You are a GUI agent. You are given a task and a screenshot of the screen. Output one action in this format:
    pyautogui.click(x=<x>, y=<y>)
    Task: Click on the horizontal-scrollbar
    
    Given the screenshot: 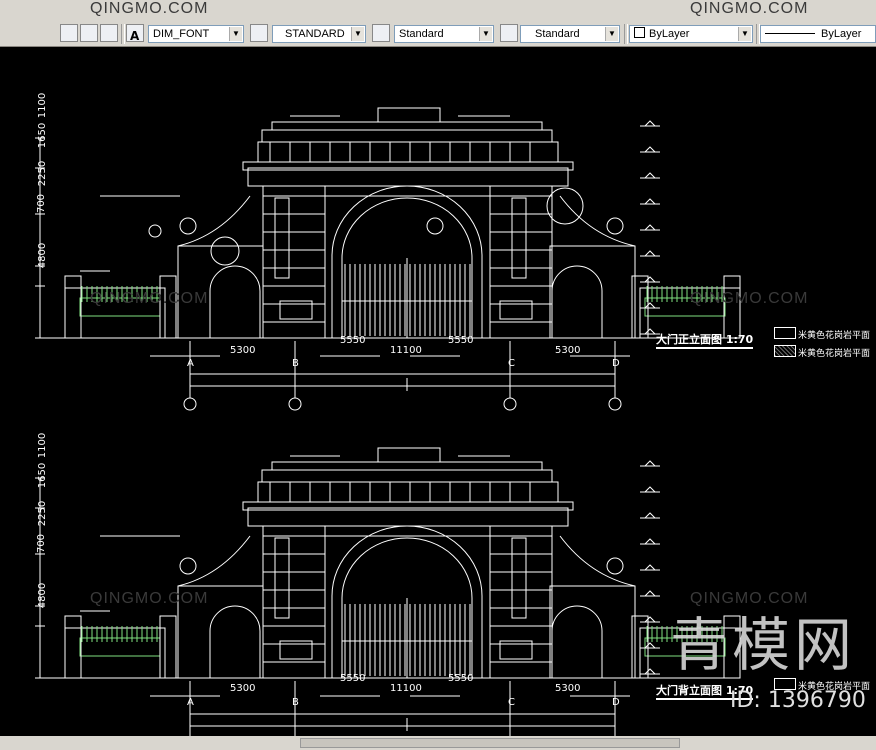 What is the action you would take?
    pyautogui.click(x=438, y=743)
    